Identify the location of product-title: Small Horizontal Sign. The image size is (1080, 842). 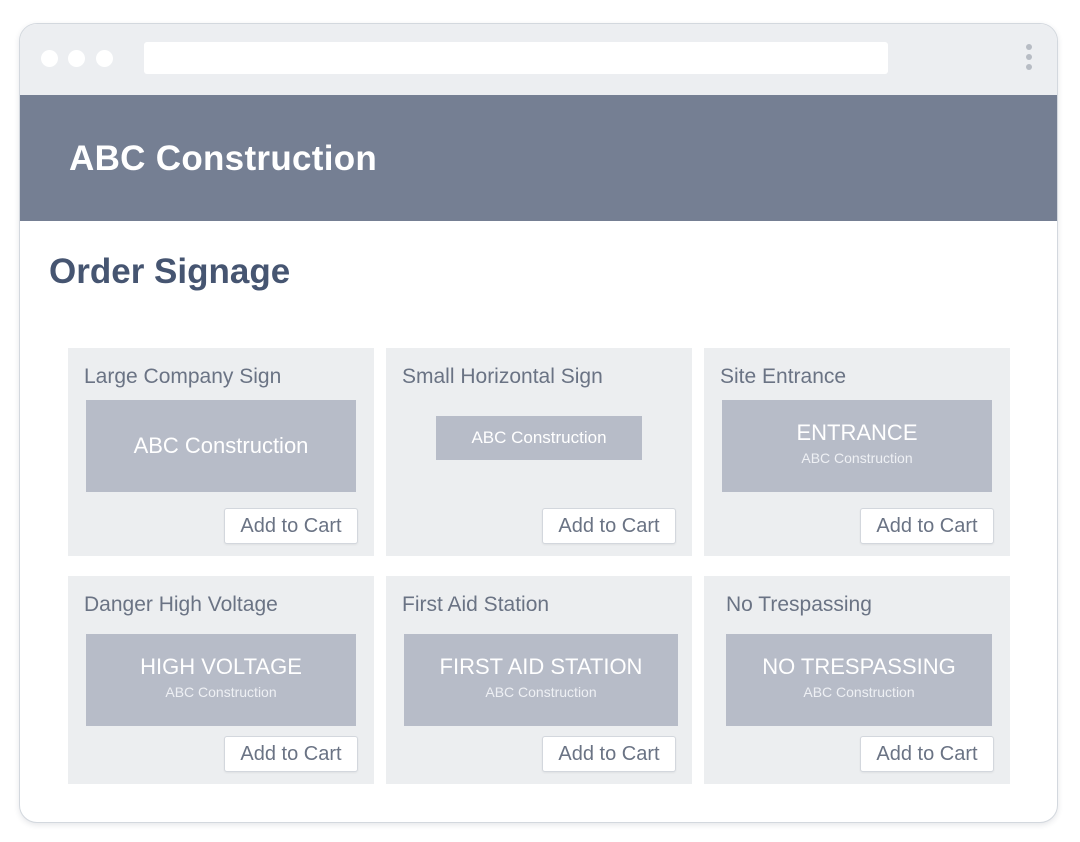
(502, 376).